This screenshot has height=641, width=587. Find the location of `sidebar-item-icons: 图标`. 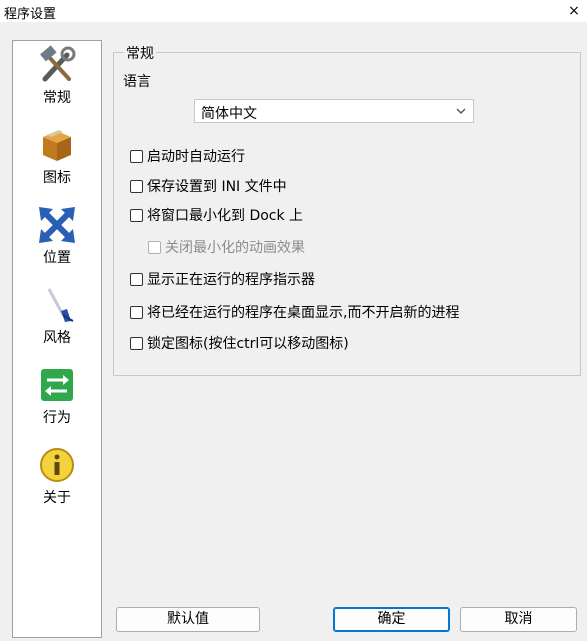

sidebar-item-icons: 图标 is located at coordinates (57, 164).